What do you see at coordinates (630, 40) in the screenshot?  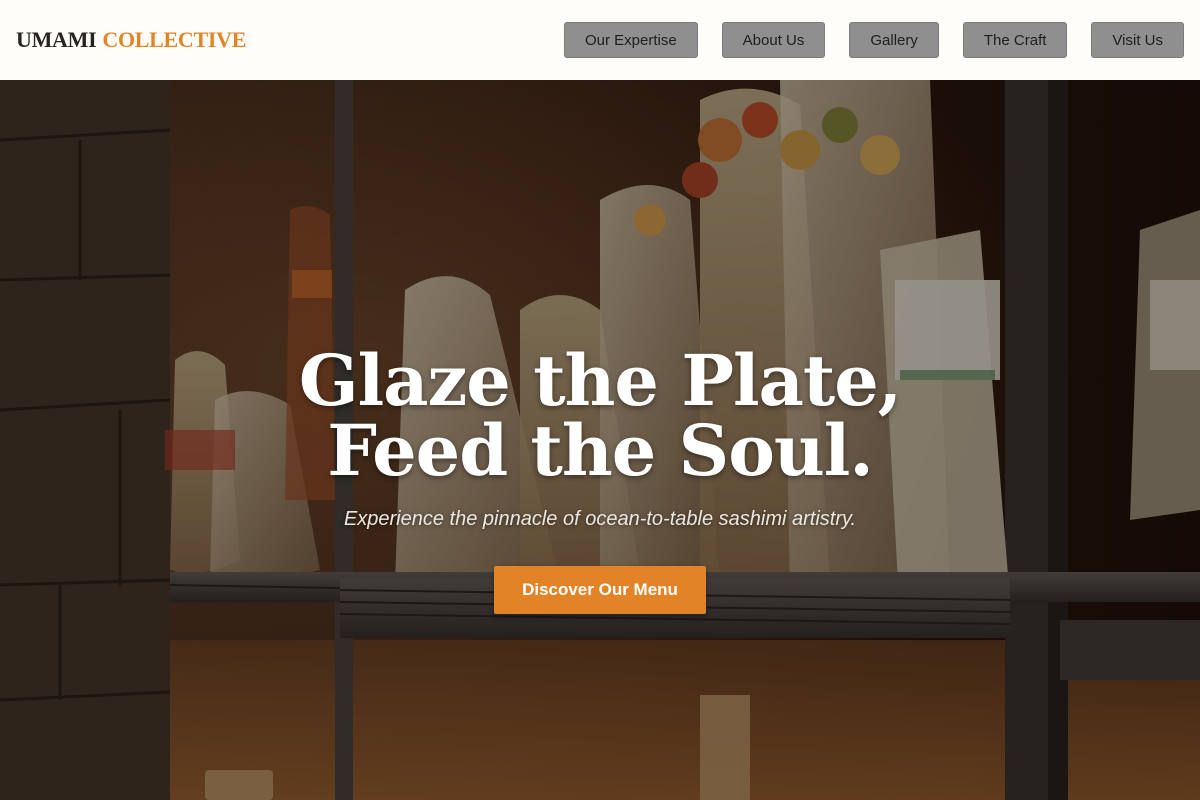 I see `nav-our-expertise-button: Our Expertise` at bounding box center [630, 40].